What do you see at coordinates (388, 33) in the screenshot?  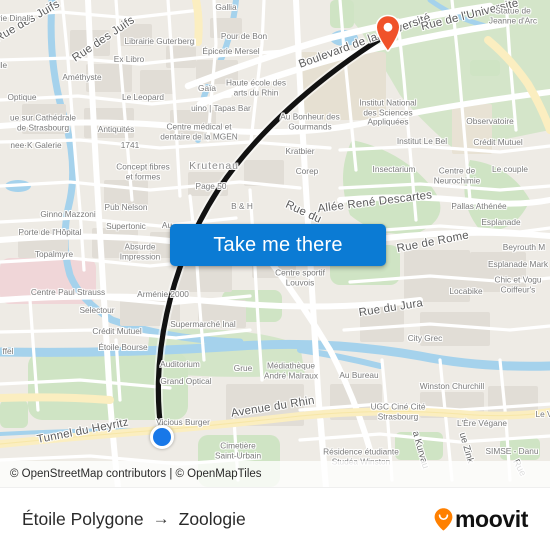 I see `map-pin-icon` at bounding box center [388, 33].